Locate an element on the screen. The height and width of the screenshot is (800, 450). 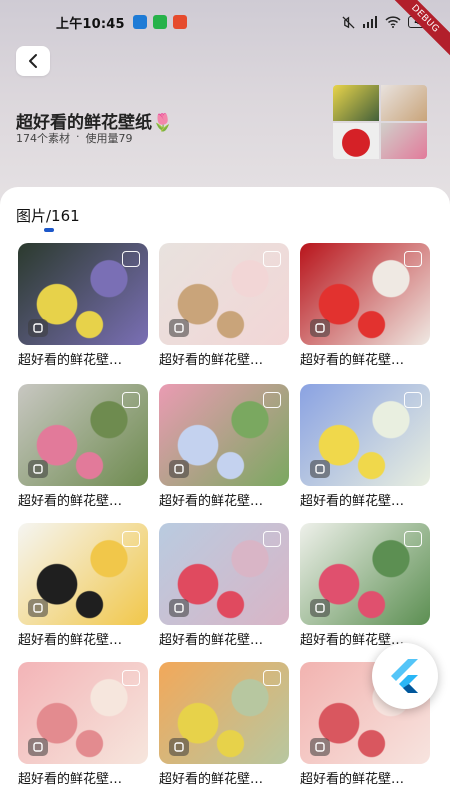
status-time: 上午10:45 is located at coordinates (90, 24).